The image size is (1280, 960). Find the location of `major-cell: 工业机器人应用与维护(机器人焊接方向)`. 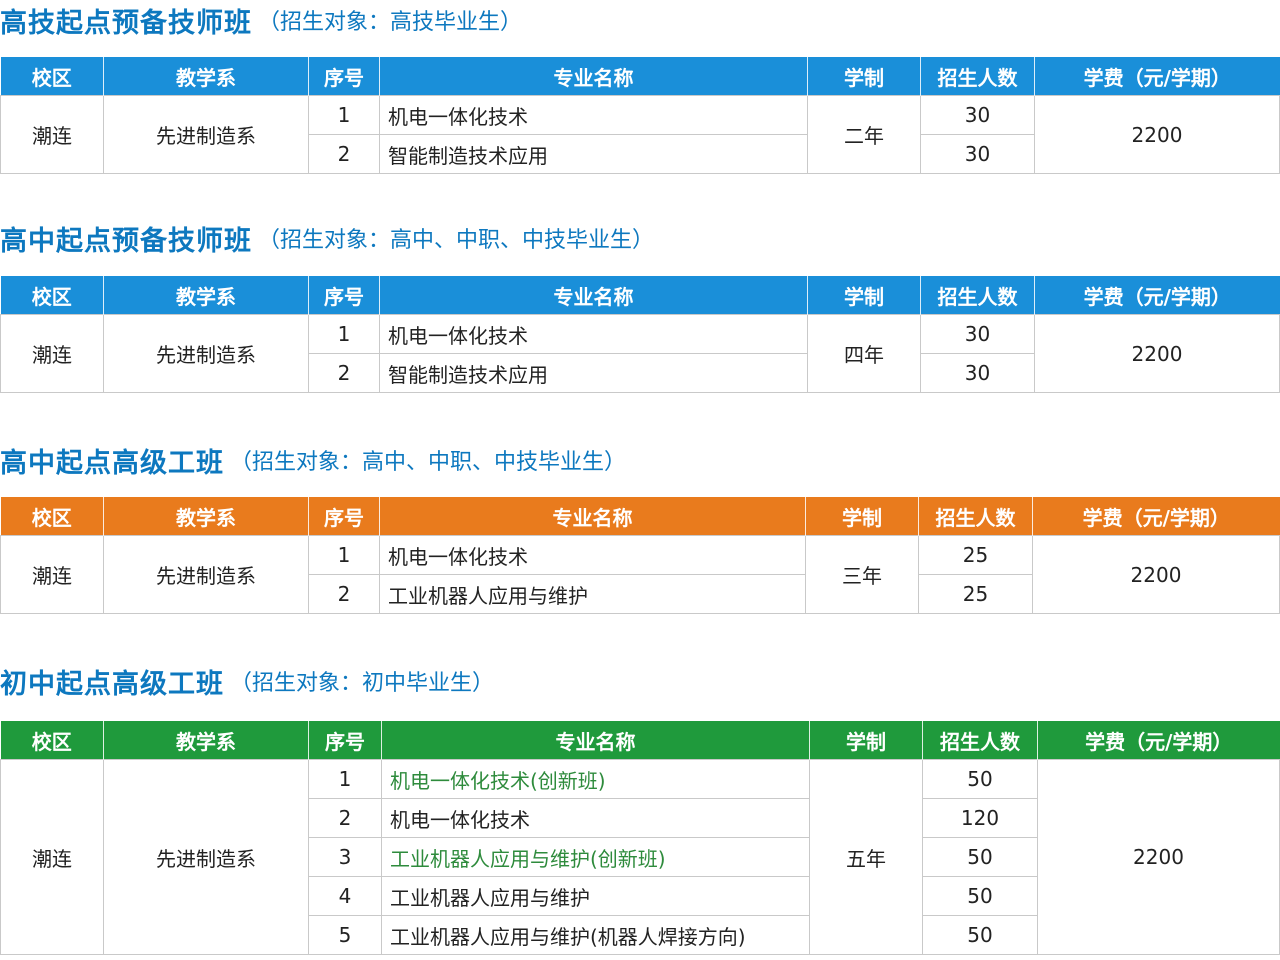

major-cell: 工业机器人应用与维护(机器人焊接方向) is located at coordinates (595, 935).